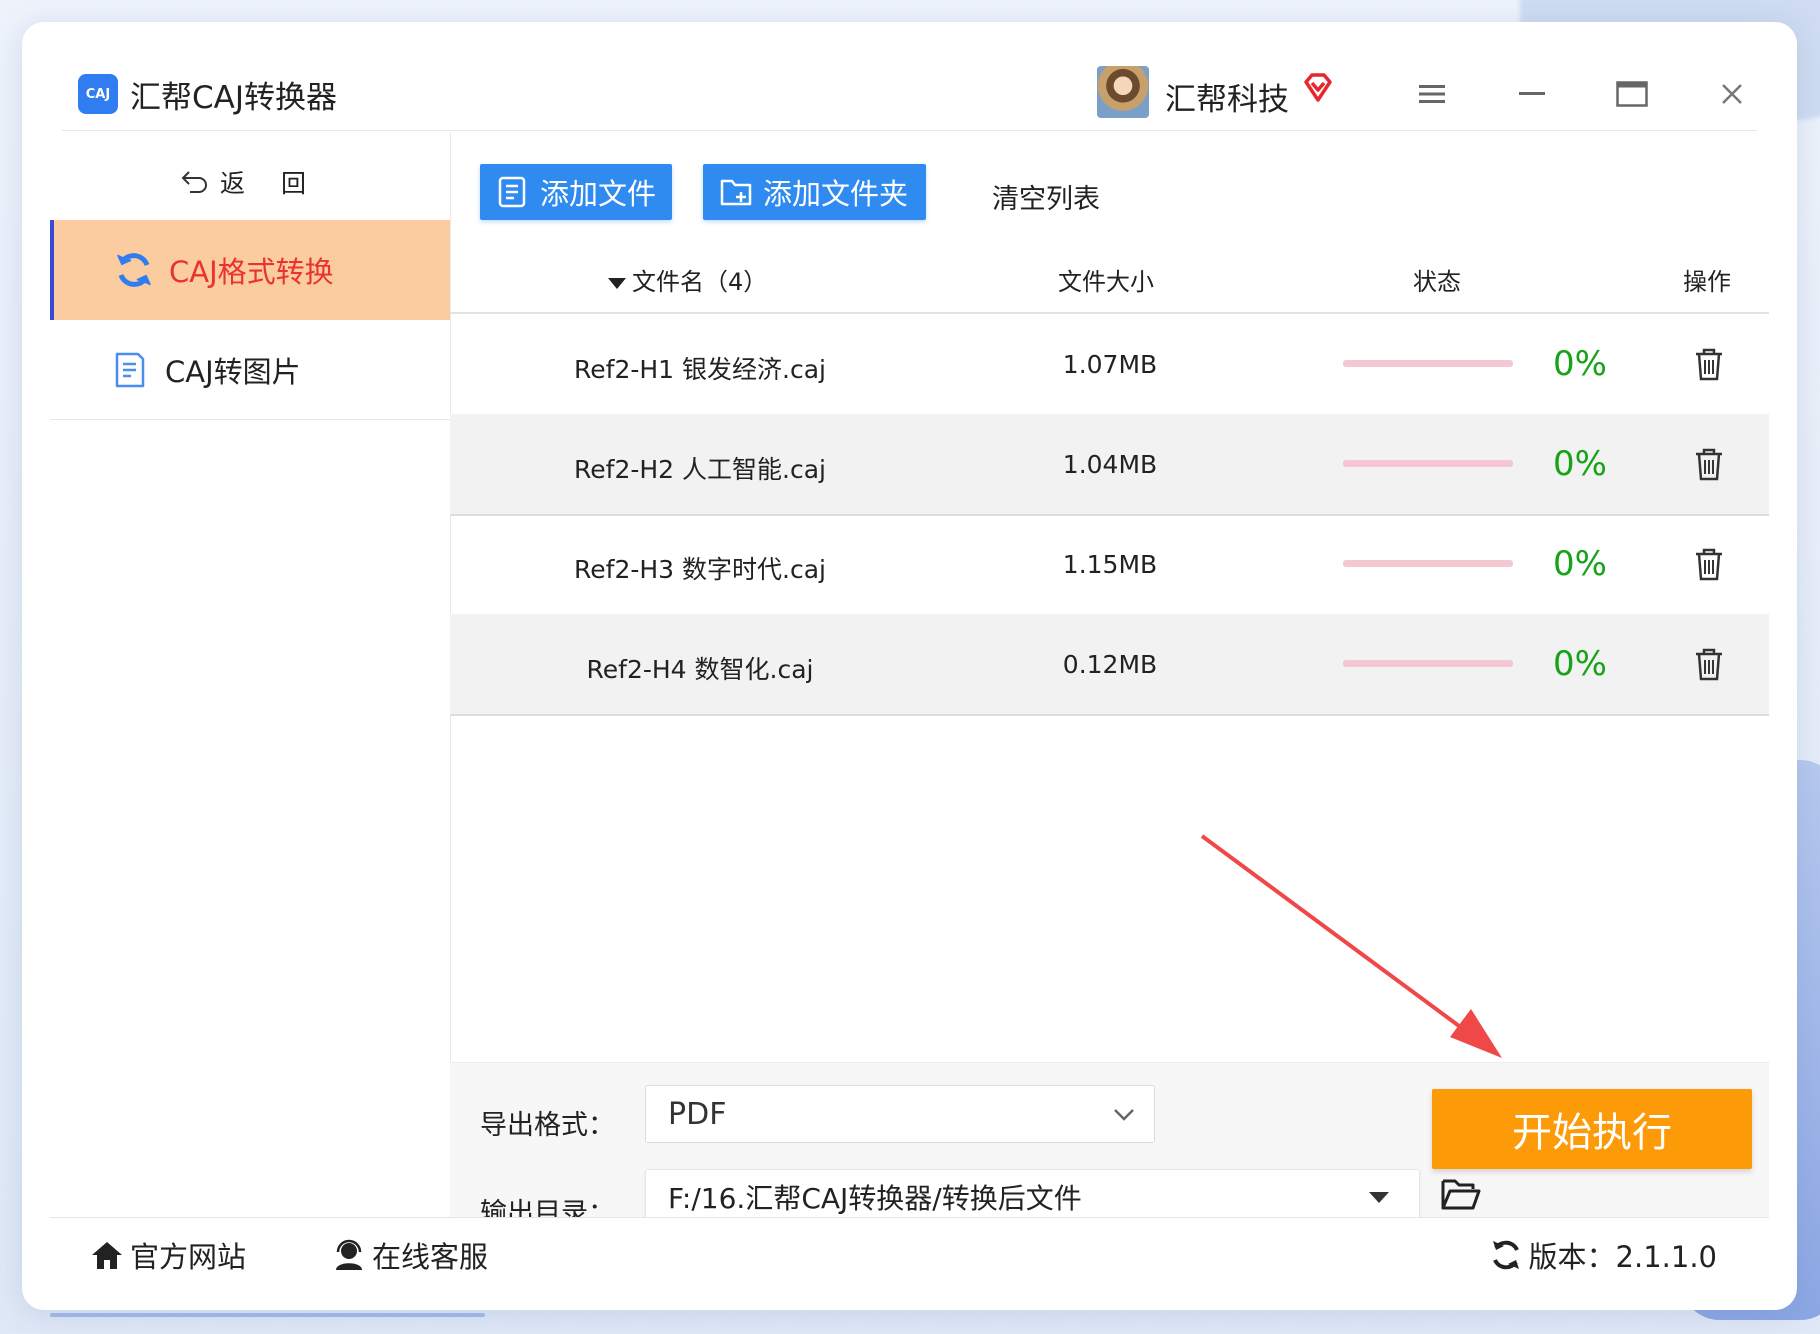  Describe the element at coordinates (349, 1254) in the screenshot. I see `customer-service-icon` at that location.